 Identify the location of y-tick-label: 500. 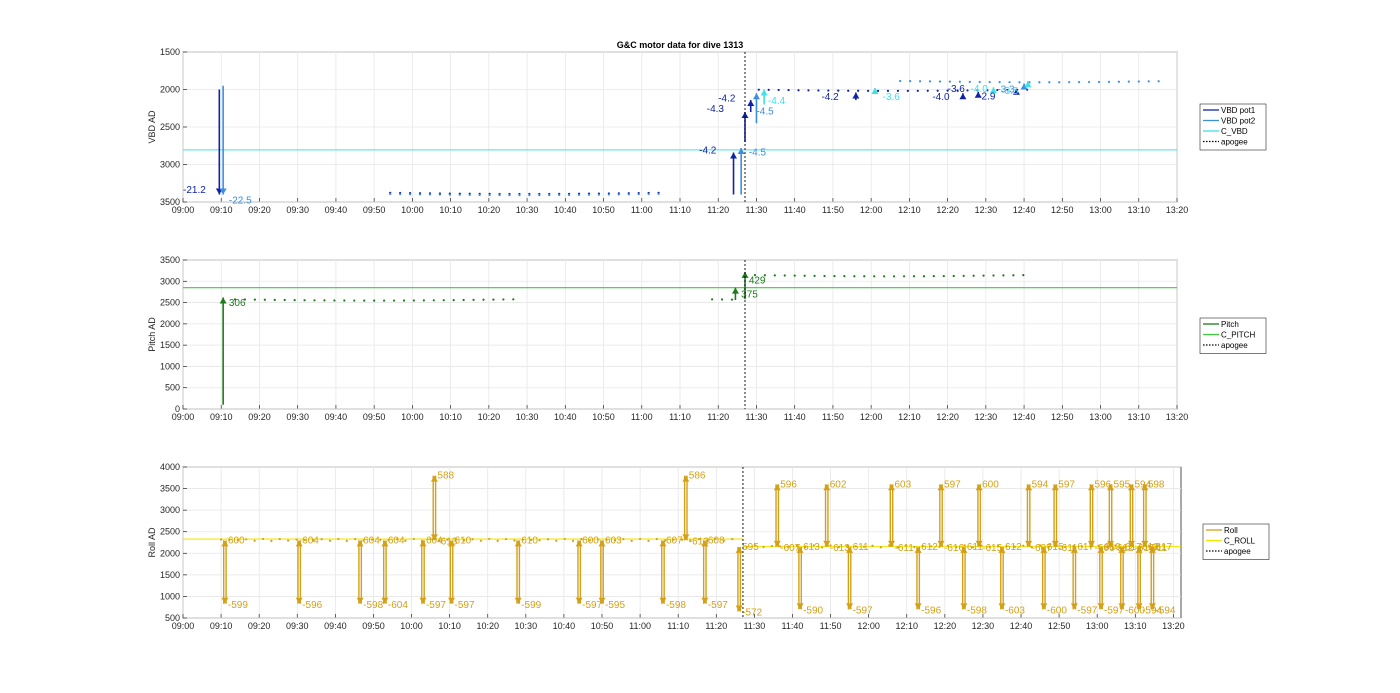
(172, 388).